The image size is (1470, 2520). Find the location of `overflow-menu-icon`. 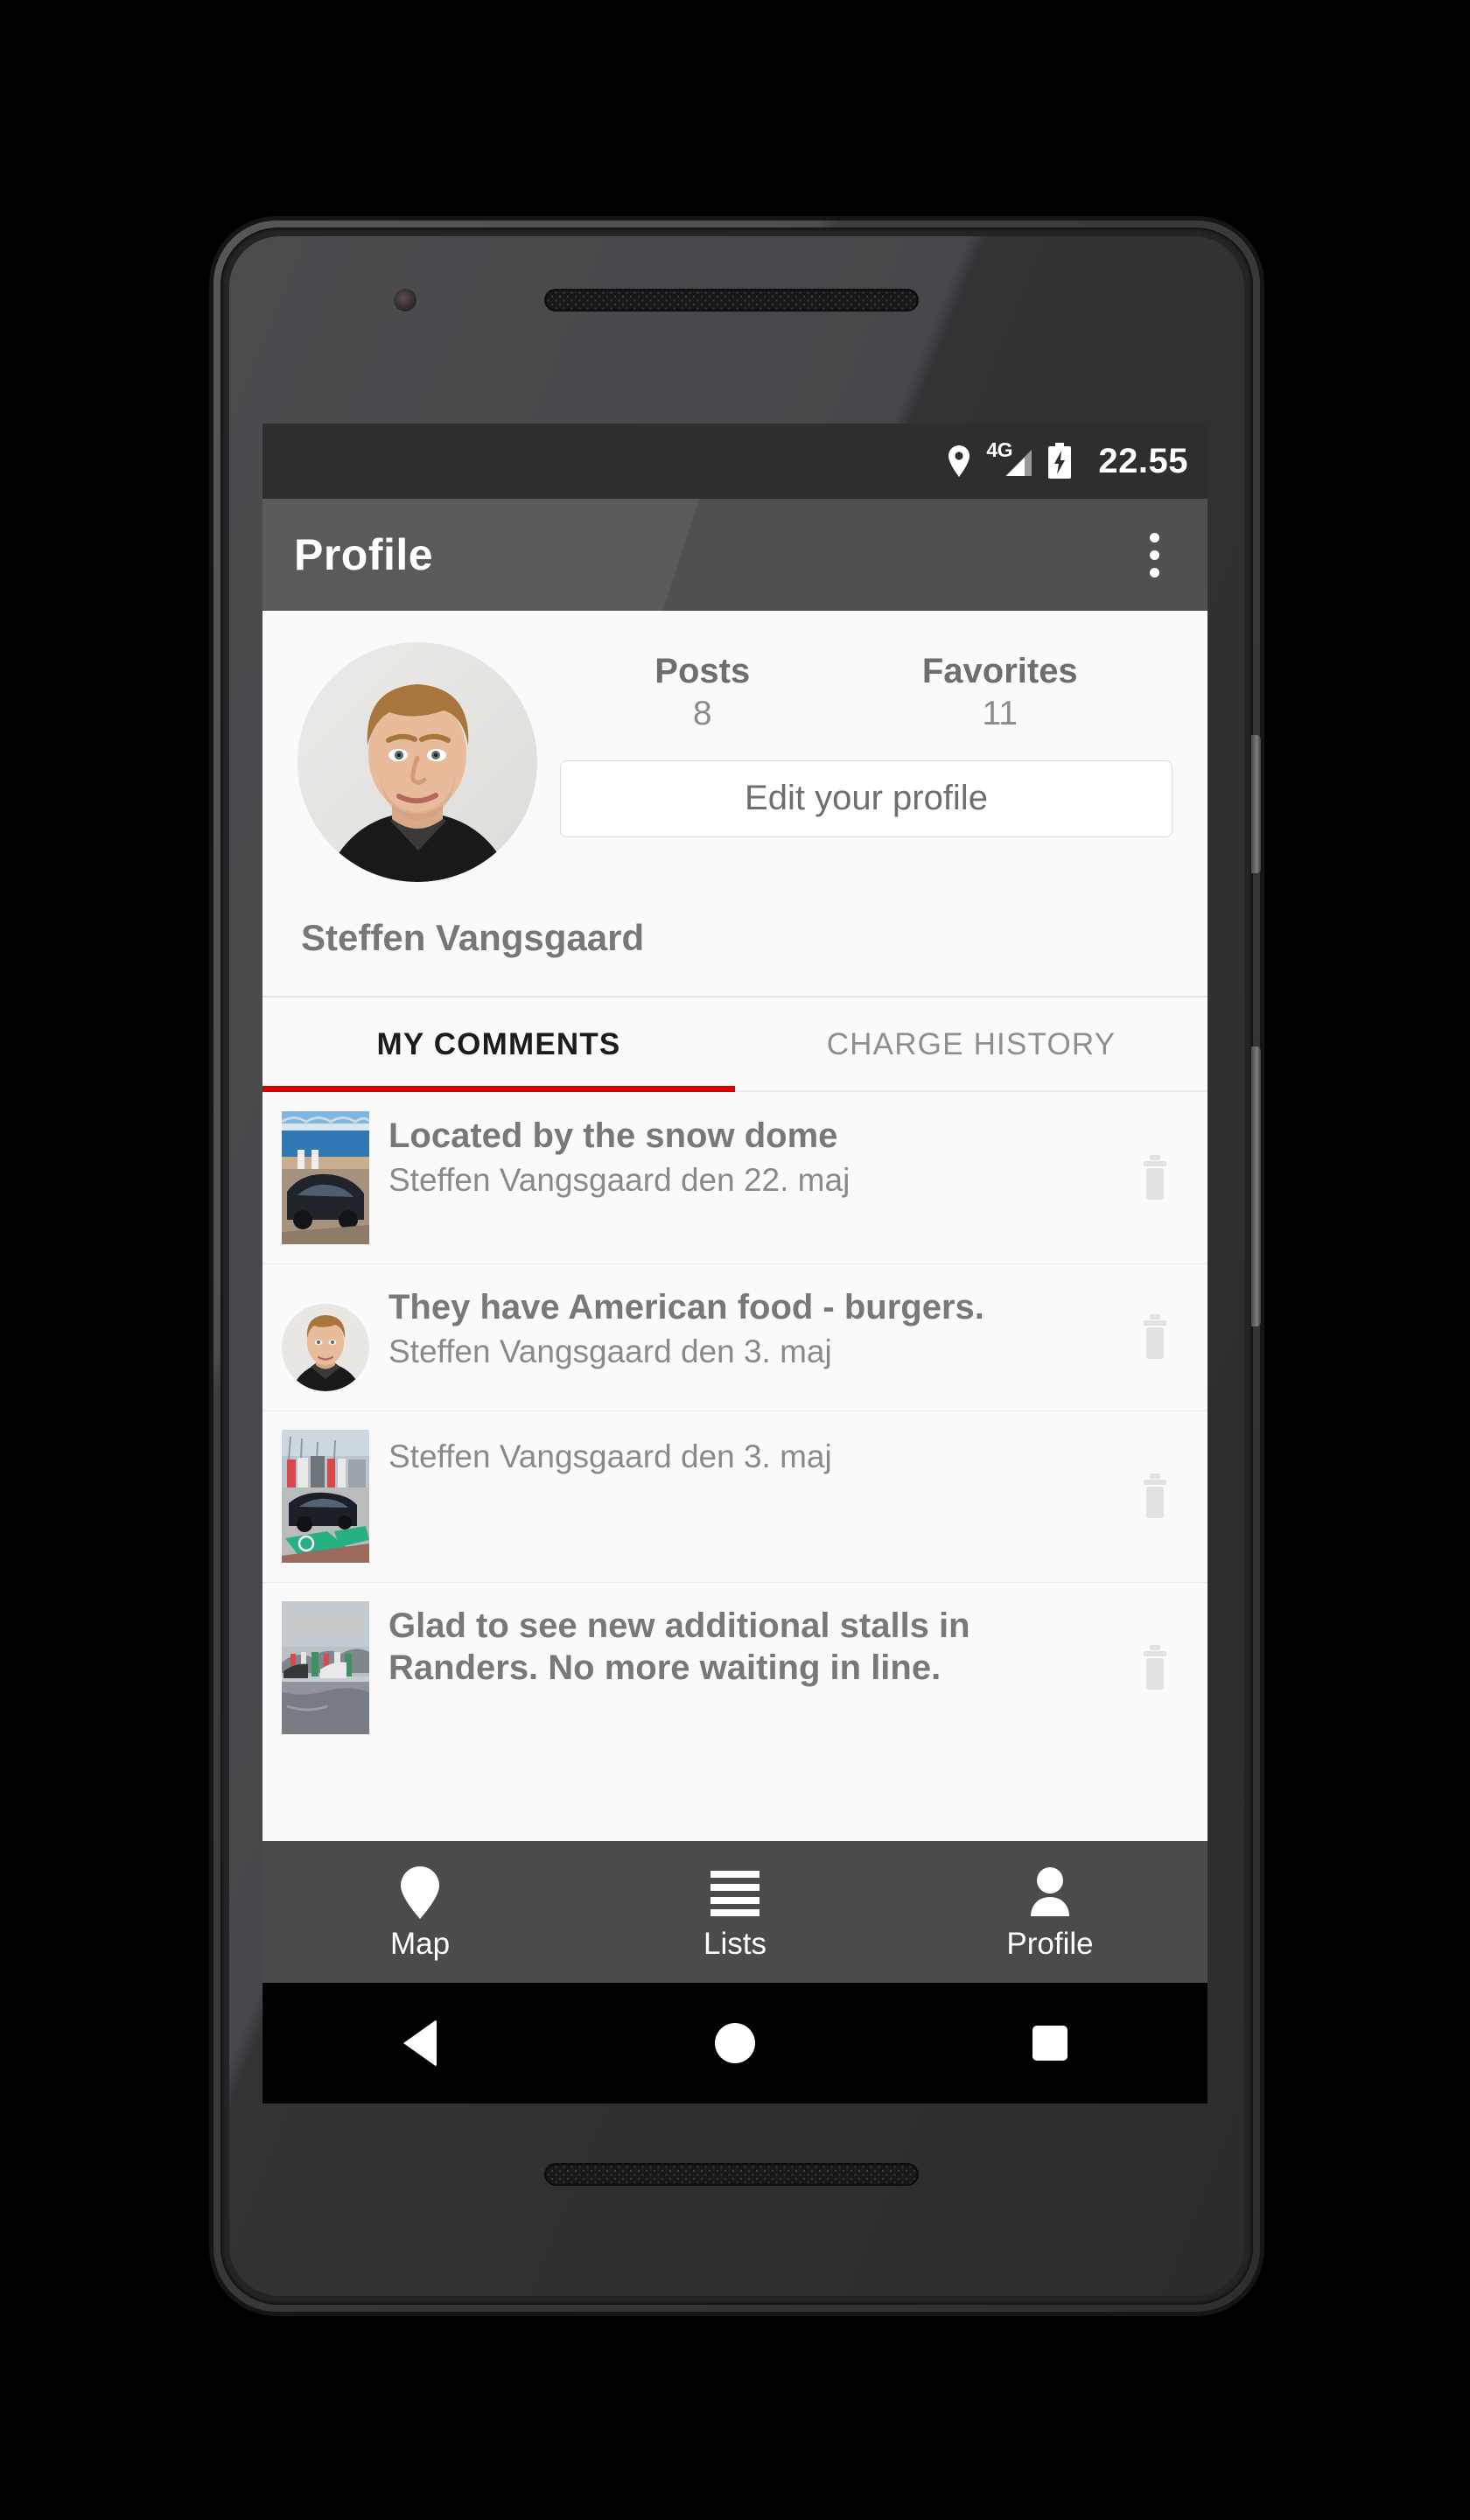

overflow-menu-icon is located at coordinates (1154, 554).